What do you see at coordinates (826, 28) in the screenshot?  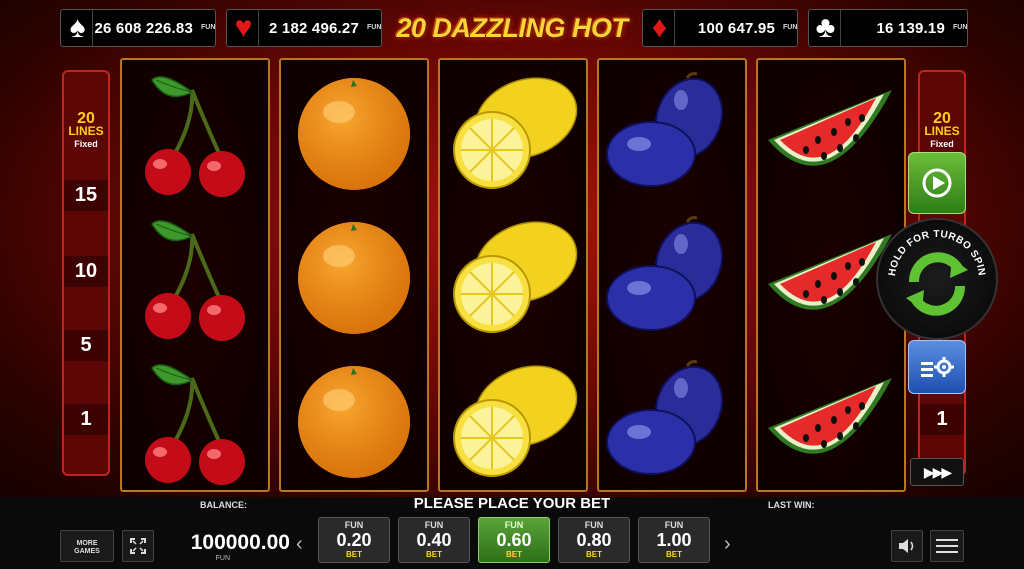 I see `club-icon: ♣` at bounding box center [826, 28].